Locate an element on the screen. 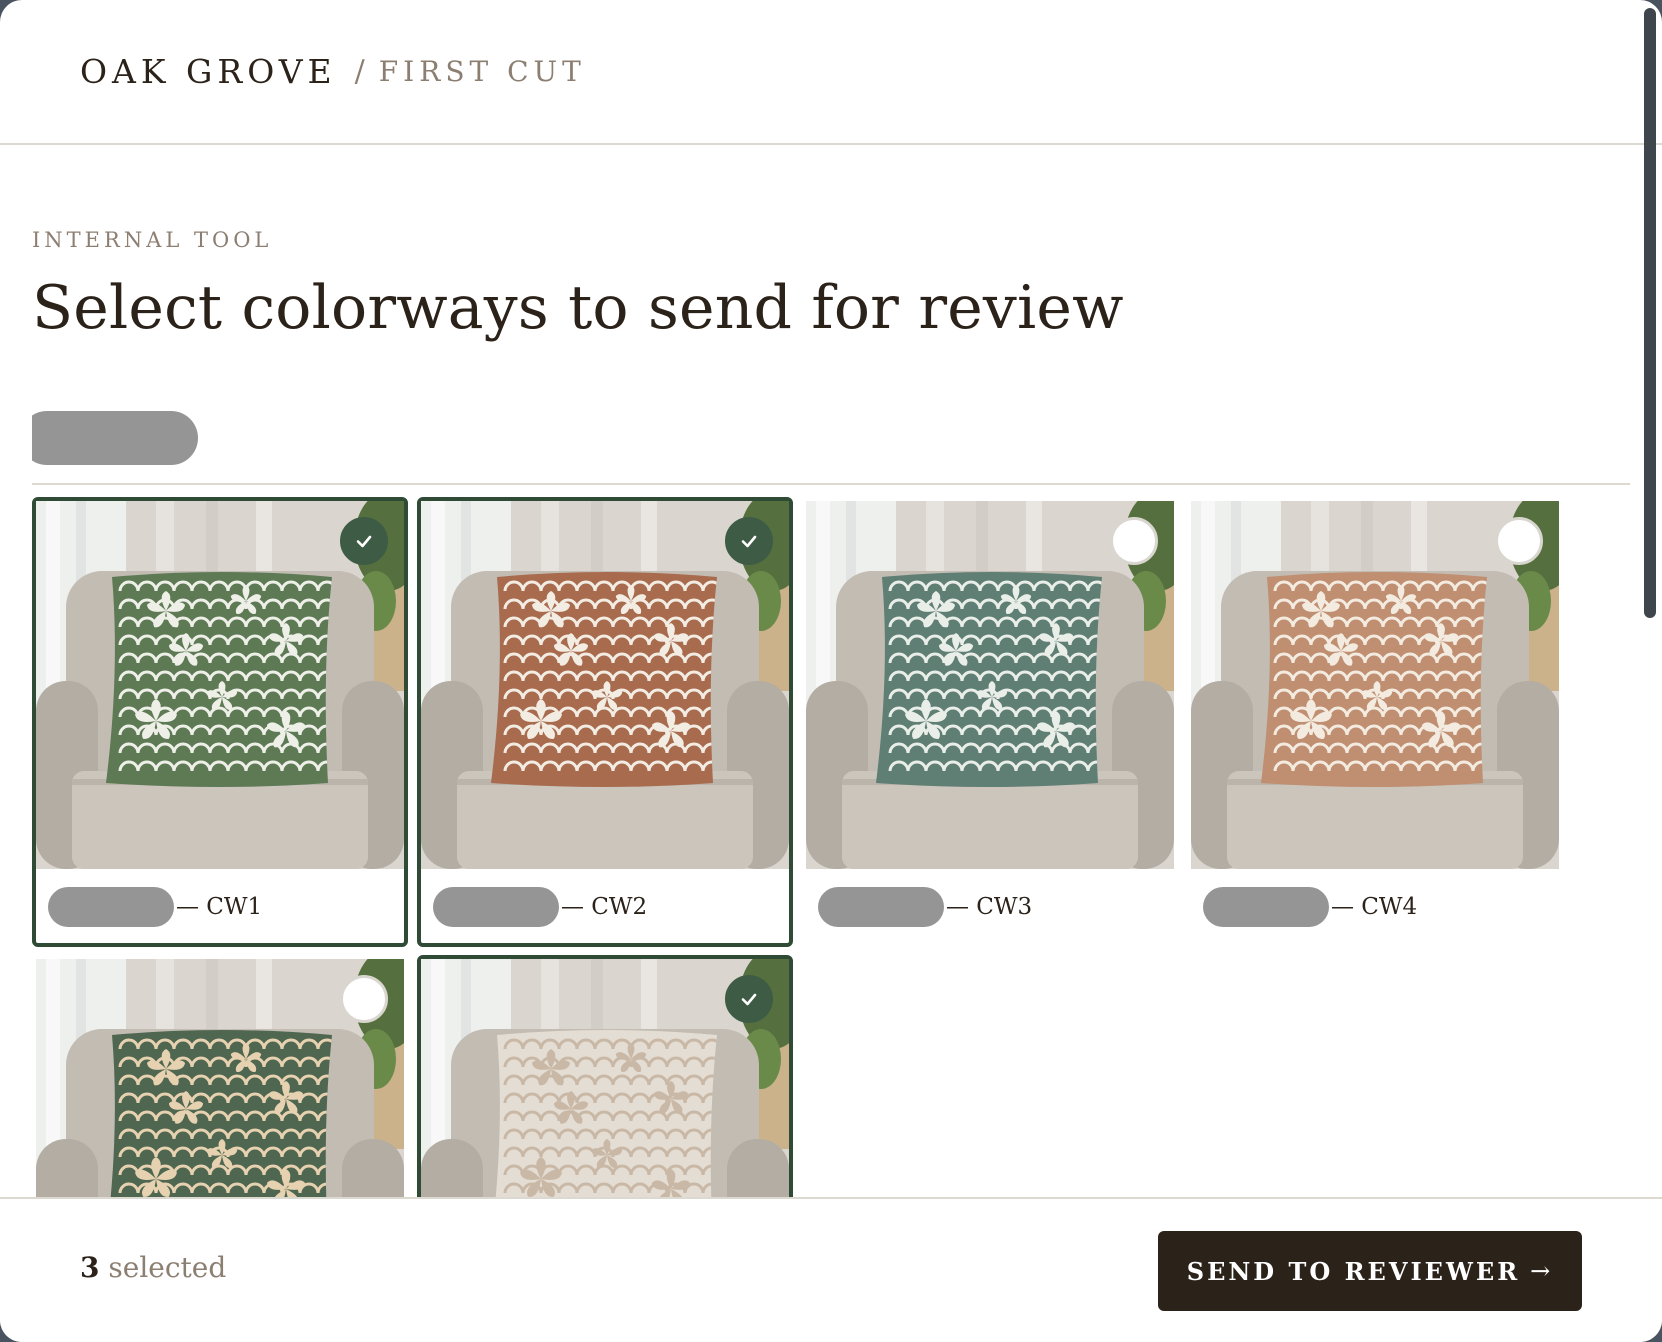 Image resolution: width=1662 pixels, height=1342 pixels. colorway-label: — CW1 is located at coordinates (155, 907).